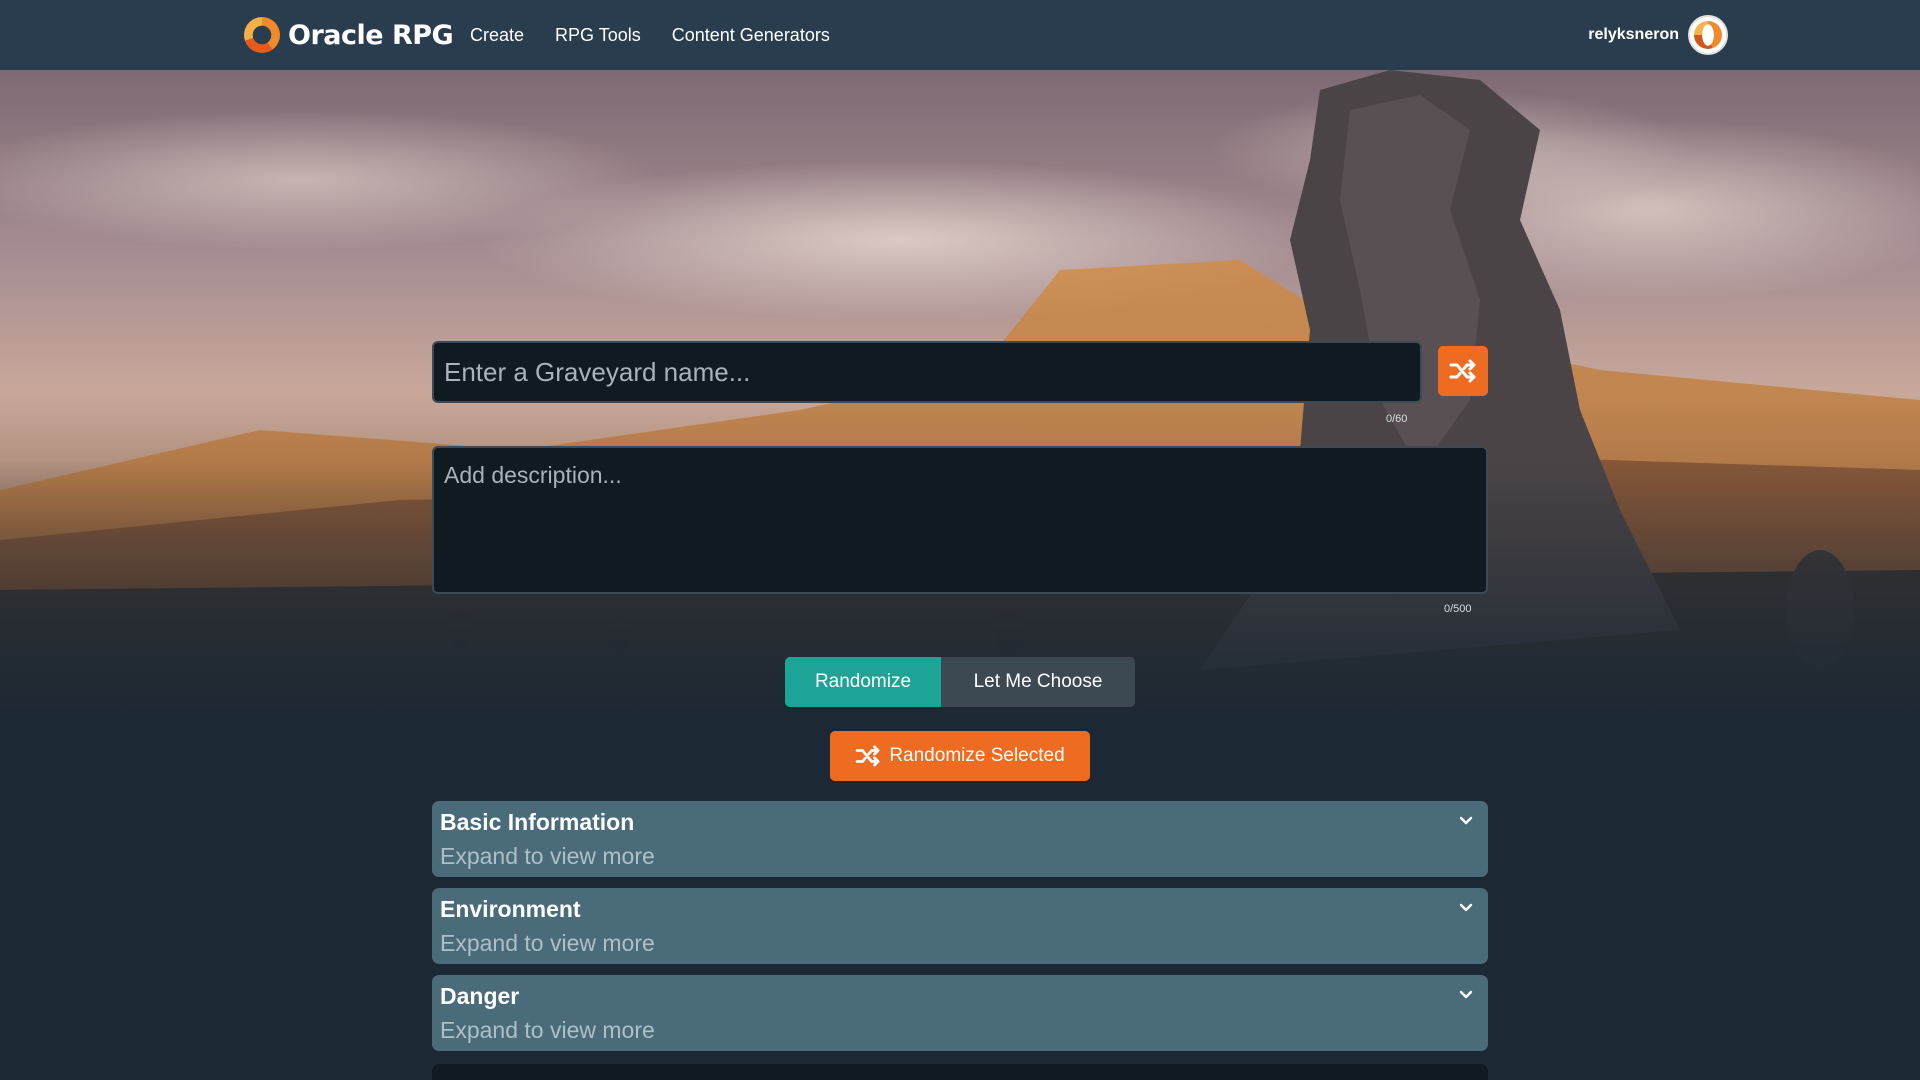  I want to click on randomize-name-button, so click(1463, 371).